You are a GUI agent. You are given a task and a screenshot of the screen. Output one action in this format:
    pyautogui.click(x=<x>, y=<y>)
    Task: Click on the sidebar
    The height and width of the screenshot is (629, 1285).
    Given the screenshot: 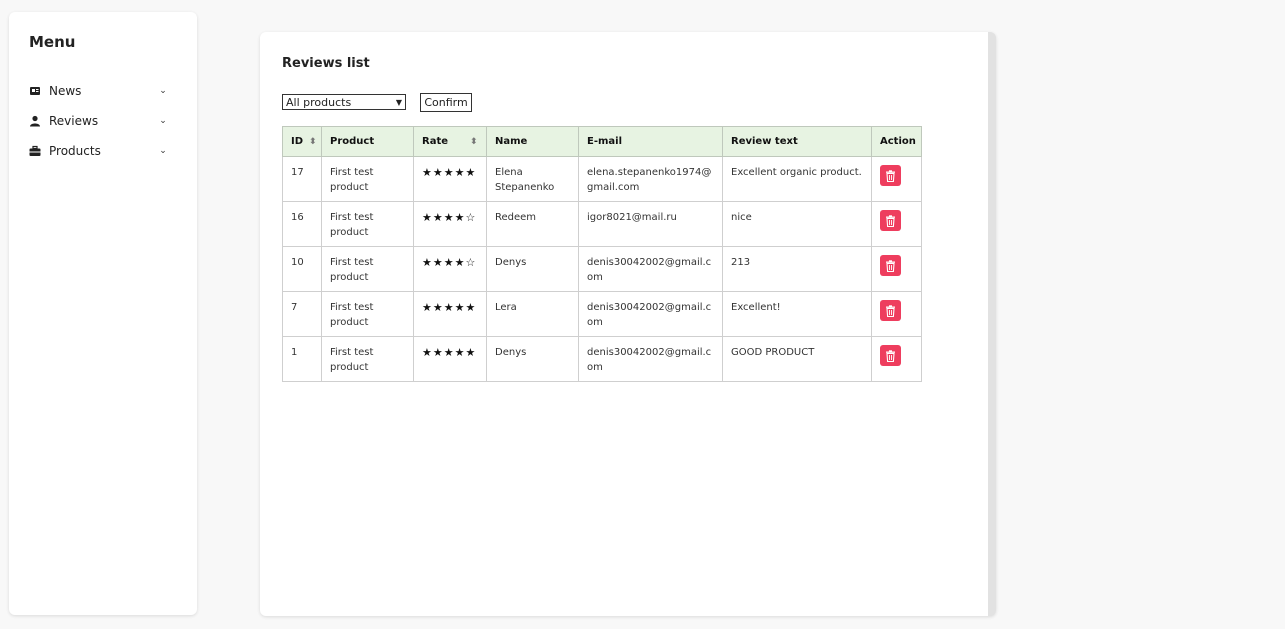 What is the action you would take?
    pyautogui.click(x=103, y=313)
    